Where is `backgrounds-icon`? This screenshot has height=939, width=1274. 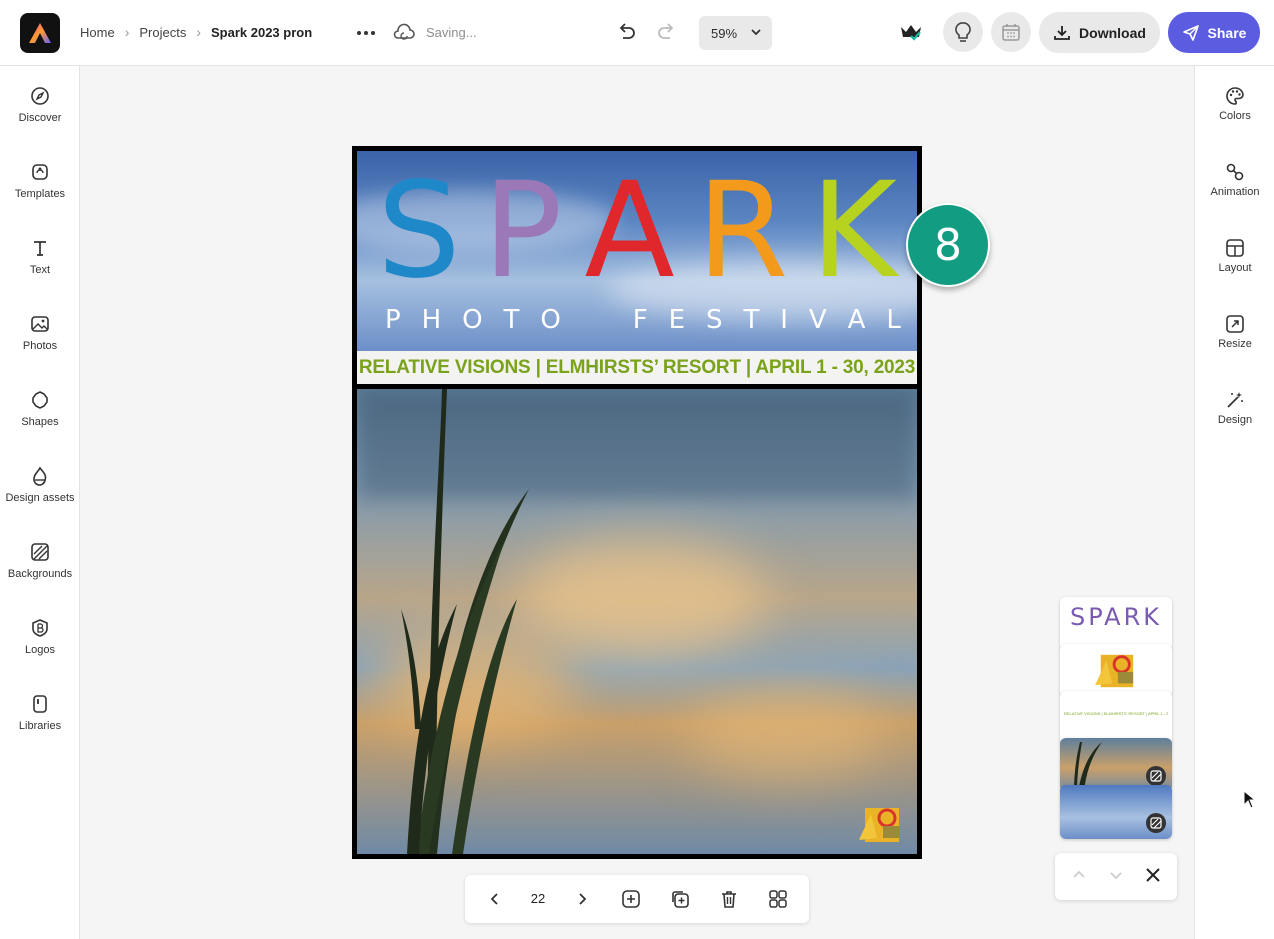 backgrounds-icon is located at coordinates (40, 552).